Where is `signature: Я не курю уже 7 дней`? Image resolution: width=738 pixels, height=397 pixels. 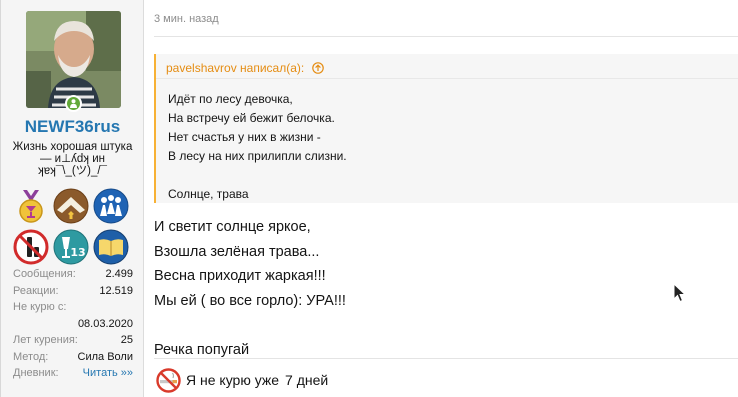
signature: Я не курю уже 7 дней is located at coordinates (242, 380).